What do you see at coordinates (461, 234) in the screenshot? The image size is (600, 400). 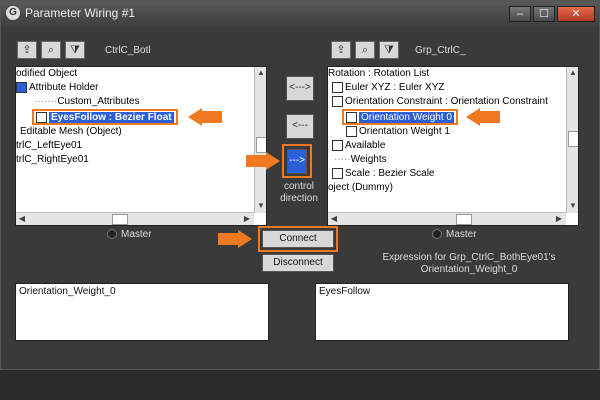 I see `right-master-label: Master` at bounding box center [461, 234].